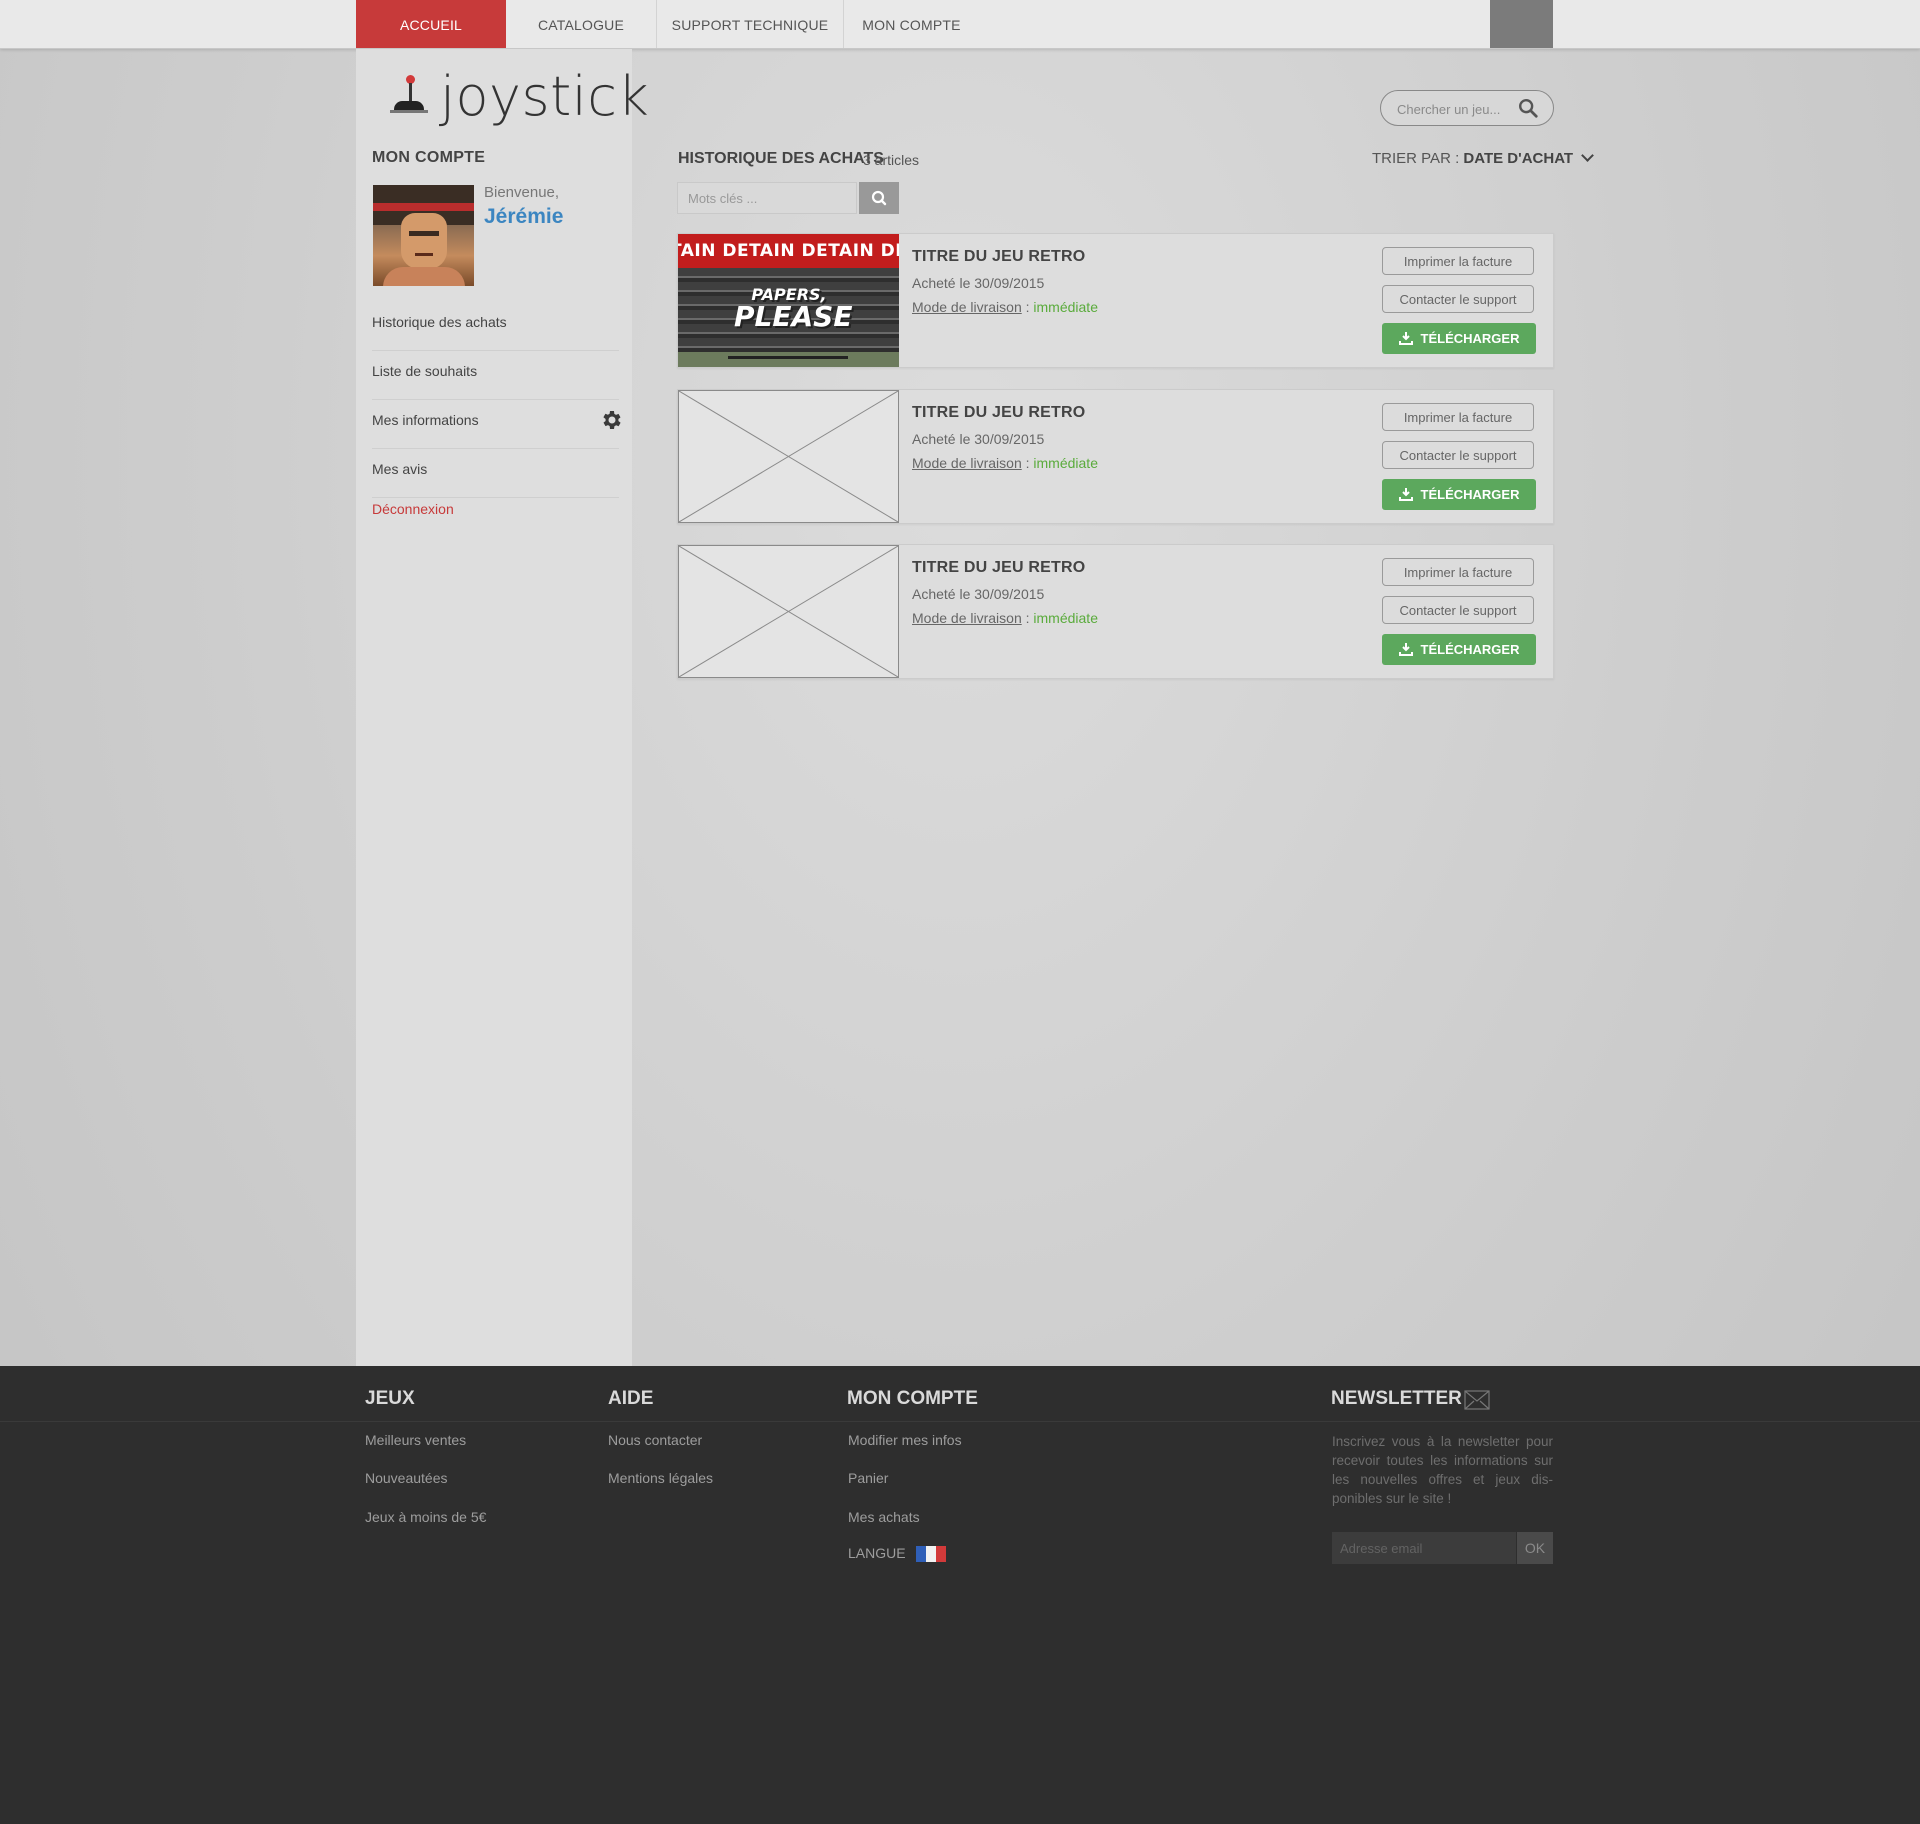 The height and width of the screenshot is (1824, 1920). I want to click on chevron-down-icon, so click(1588, 155).